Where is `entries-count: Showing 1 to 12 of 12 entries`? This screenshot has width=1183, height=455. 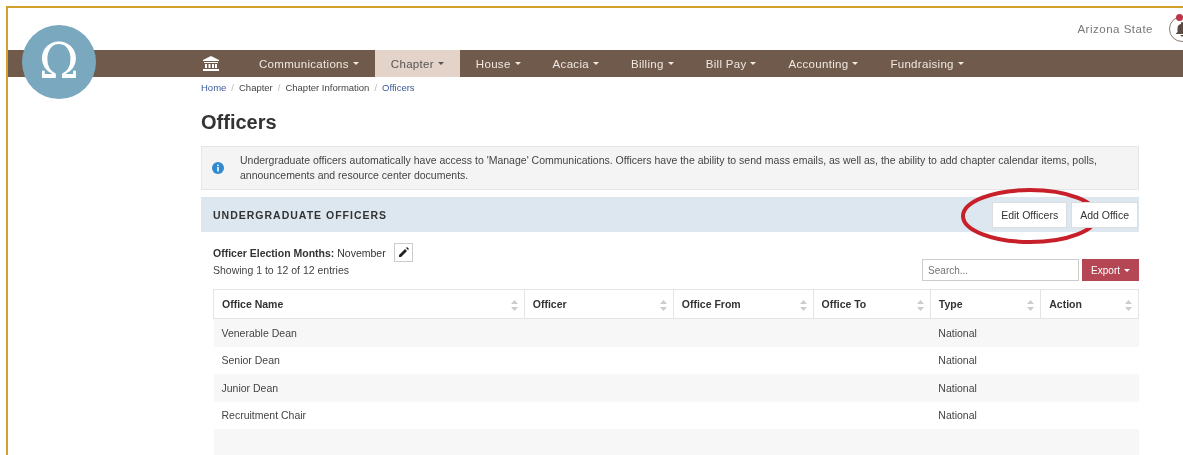 entries-count: Showing 1 to 12 of 12 entries is located at coordinates (281, 270).